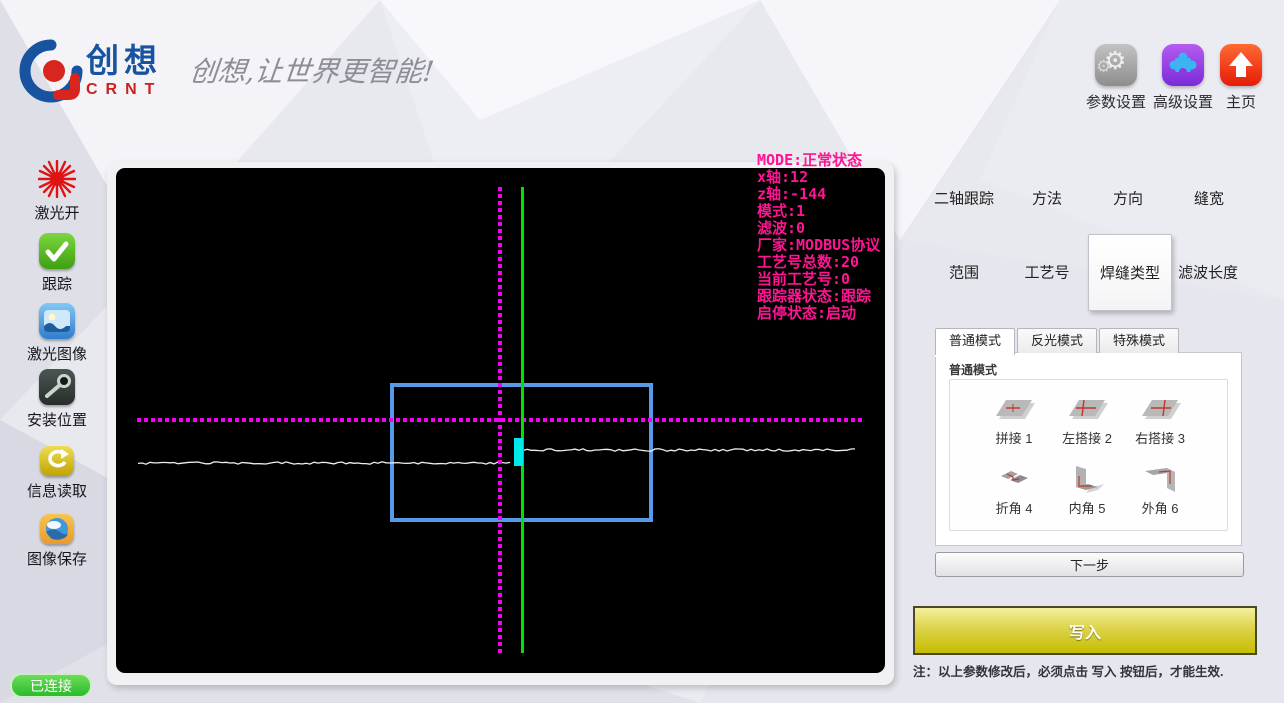 This screenshot has width=1284, height=703. I want to click on home-icon, so click(1241, 65).